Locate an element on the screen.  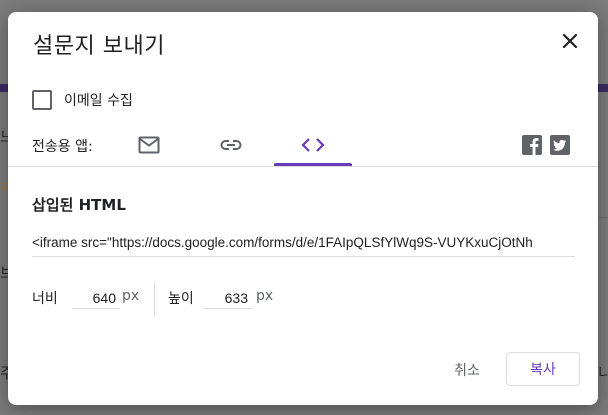
dialog-title: 설문지 보내기 is located at coordinates (99, 46).